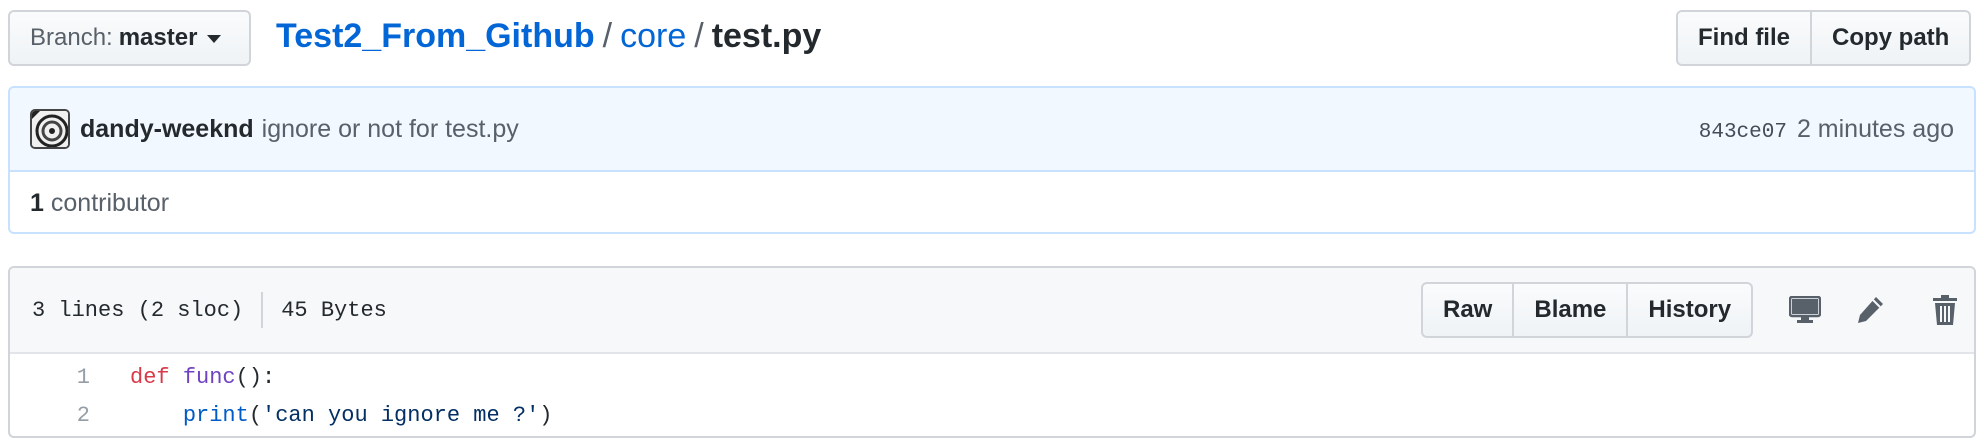 The width and height of the screenshot is (1984, 446). I want to click on code-line: 2 print('can you ignore me ?'), so click(992, 415).